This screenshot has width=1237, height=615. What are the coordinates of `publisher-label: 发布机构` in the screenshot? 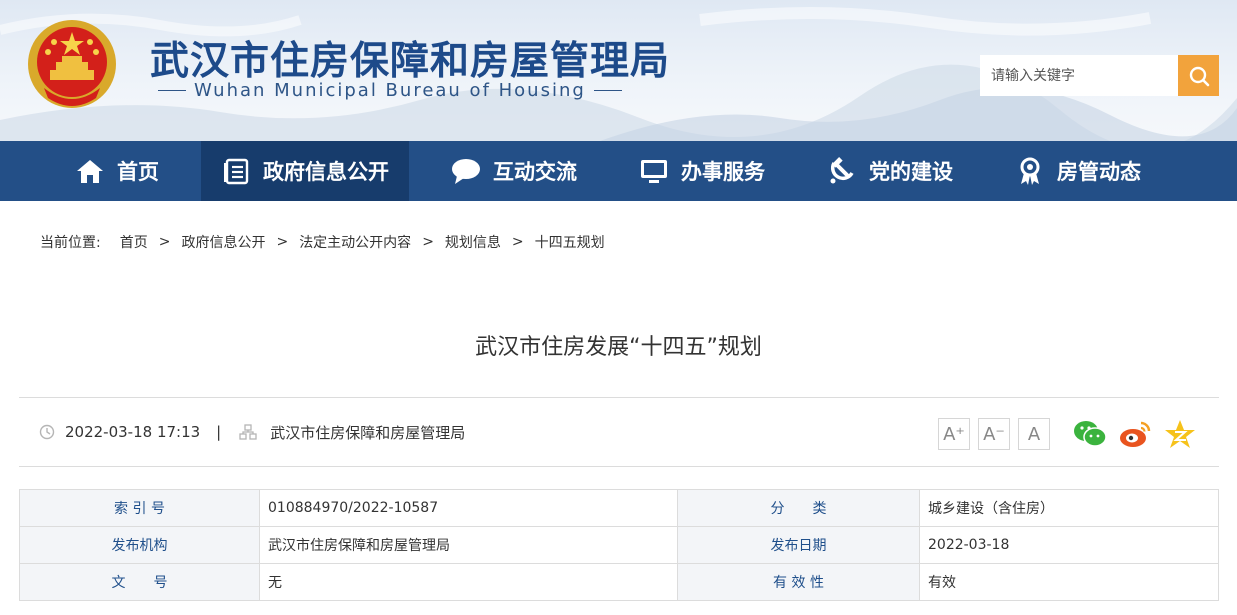 It's located at (139, 545).